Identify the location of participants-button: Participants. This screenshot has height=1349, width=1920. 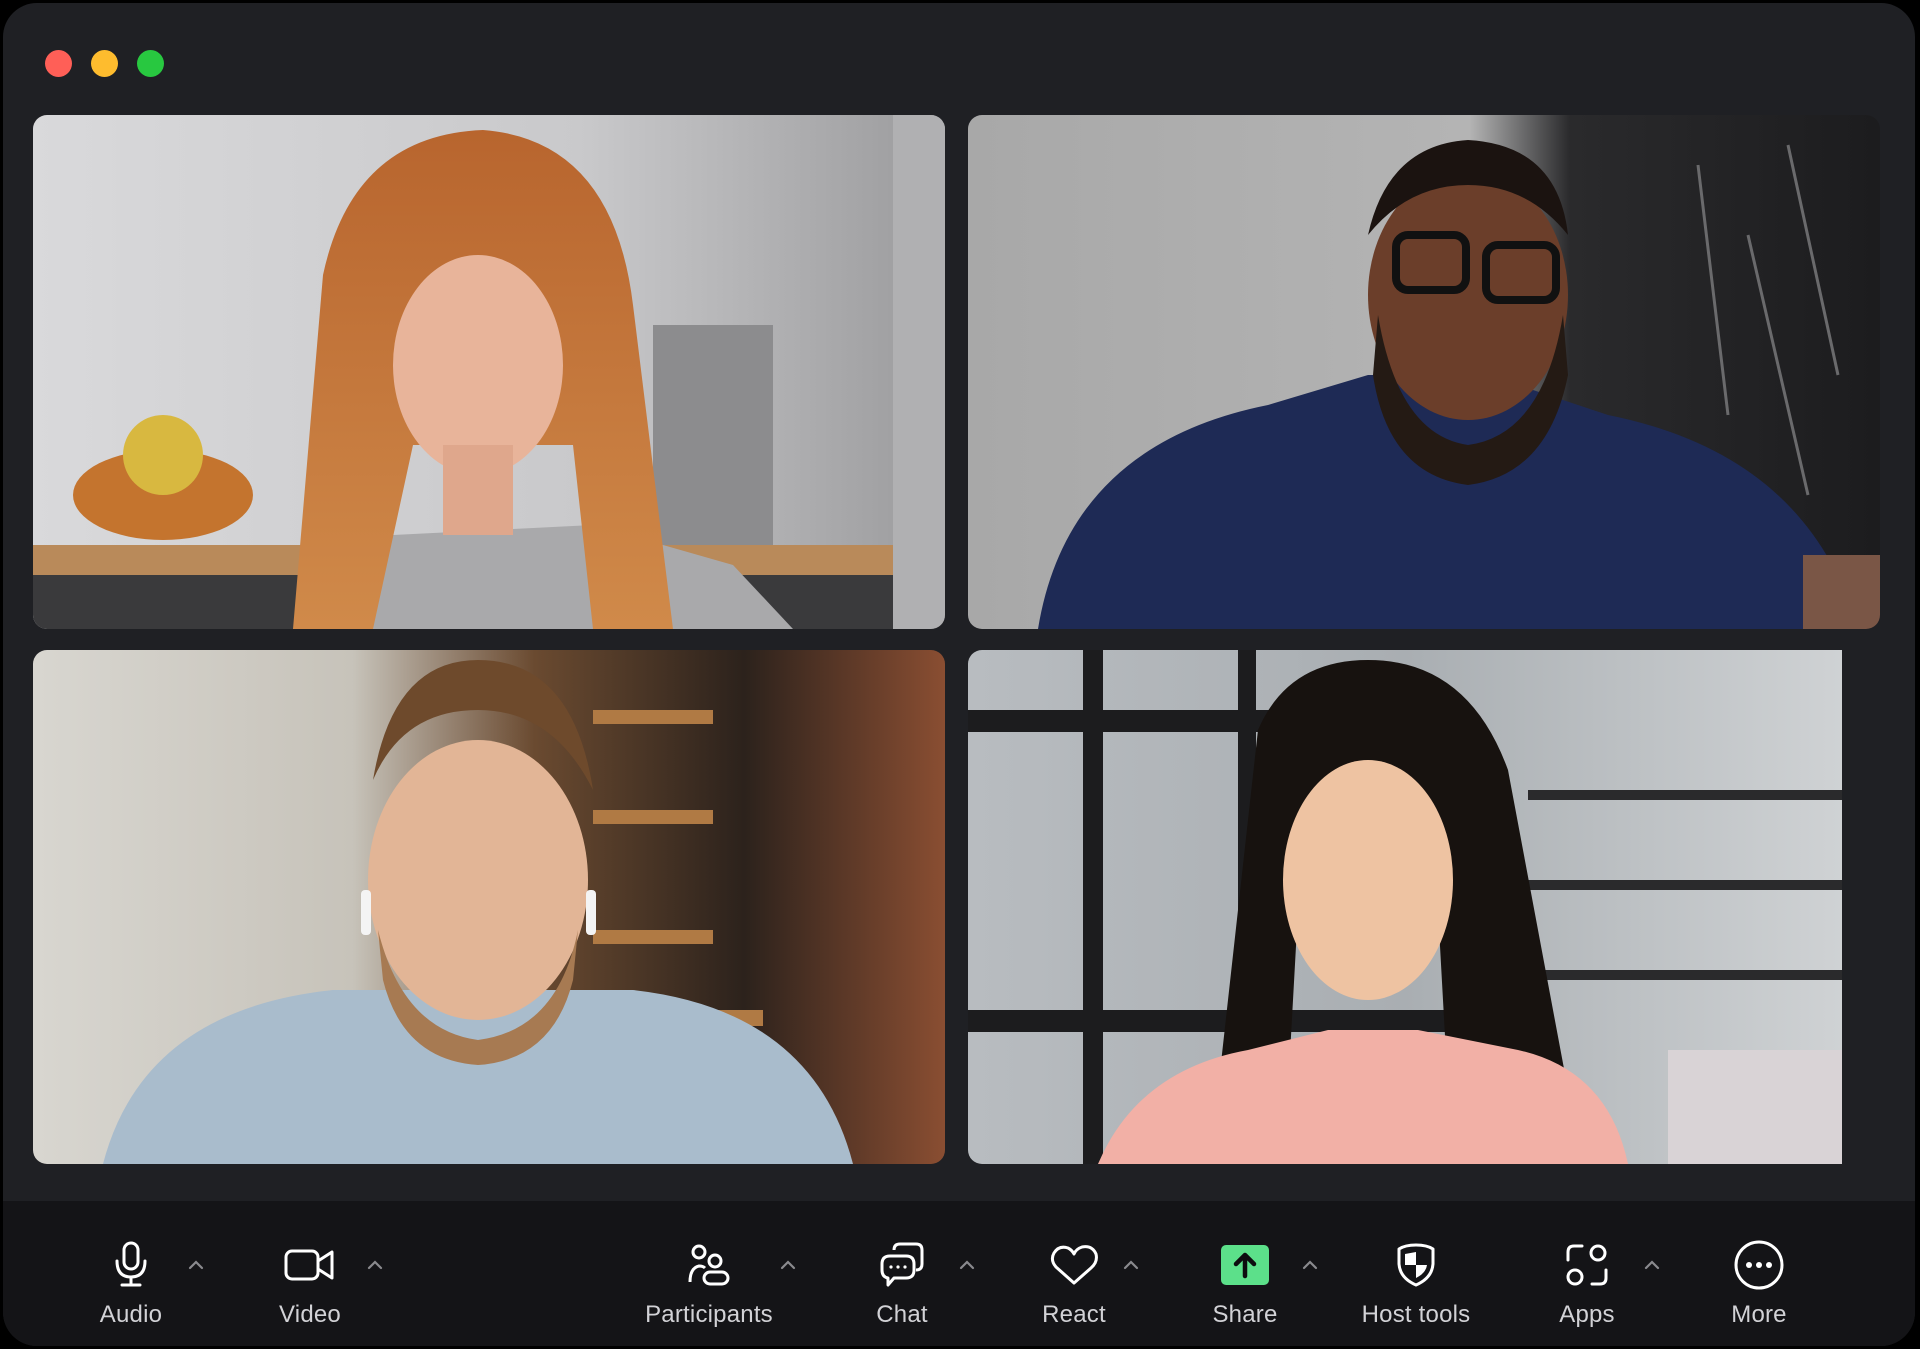
(709, 1273).